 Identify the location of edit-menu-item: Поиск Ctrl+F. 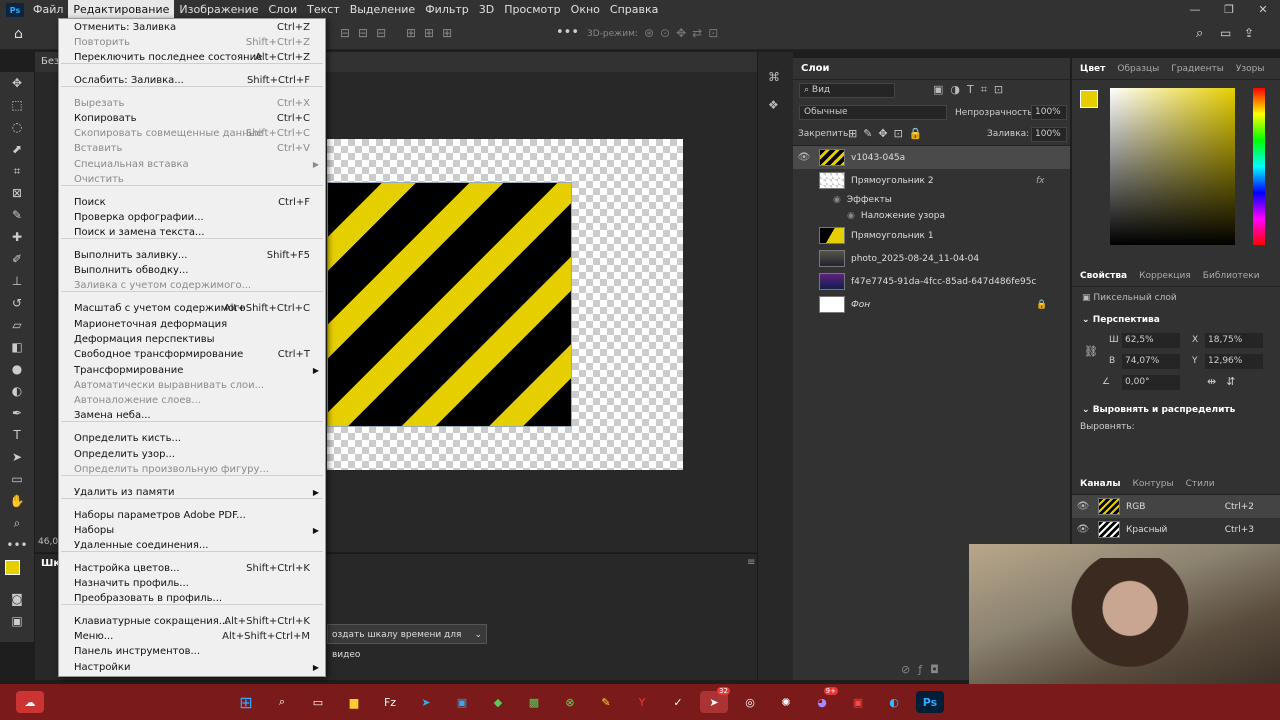
(192, 203).